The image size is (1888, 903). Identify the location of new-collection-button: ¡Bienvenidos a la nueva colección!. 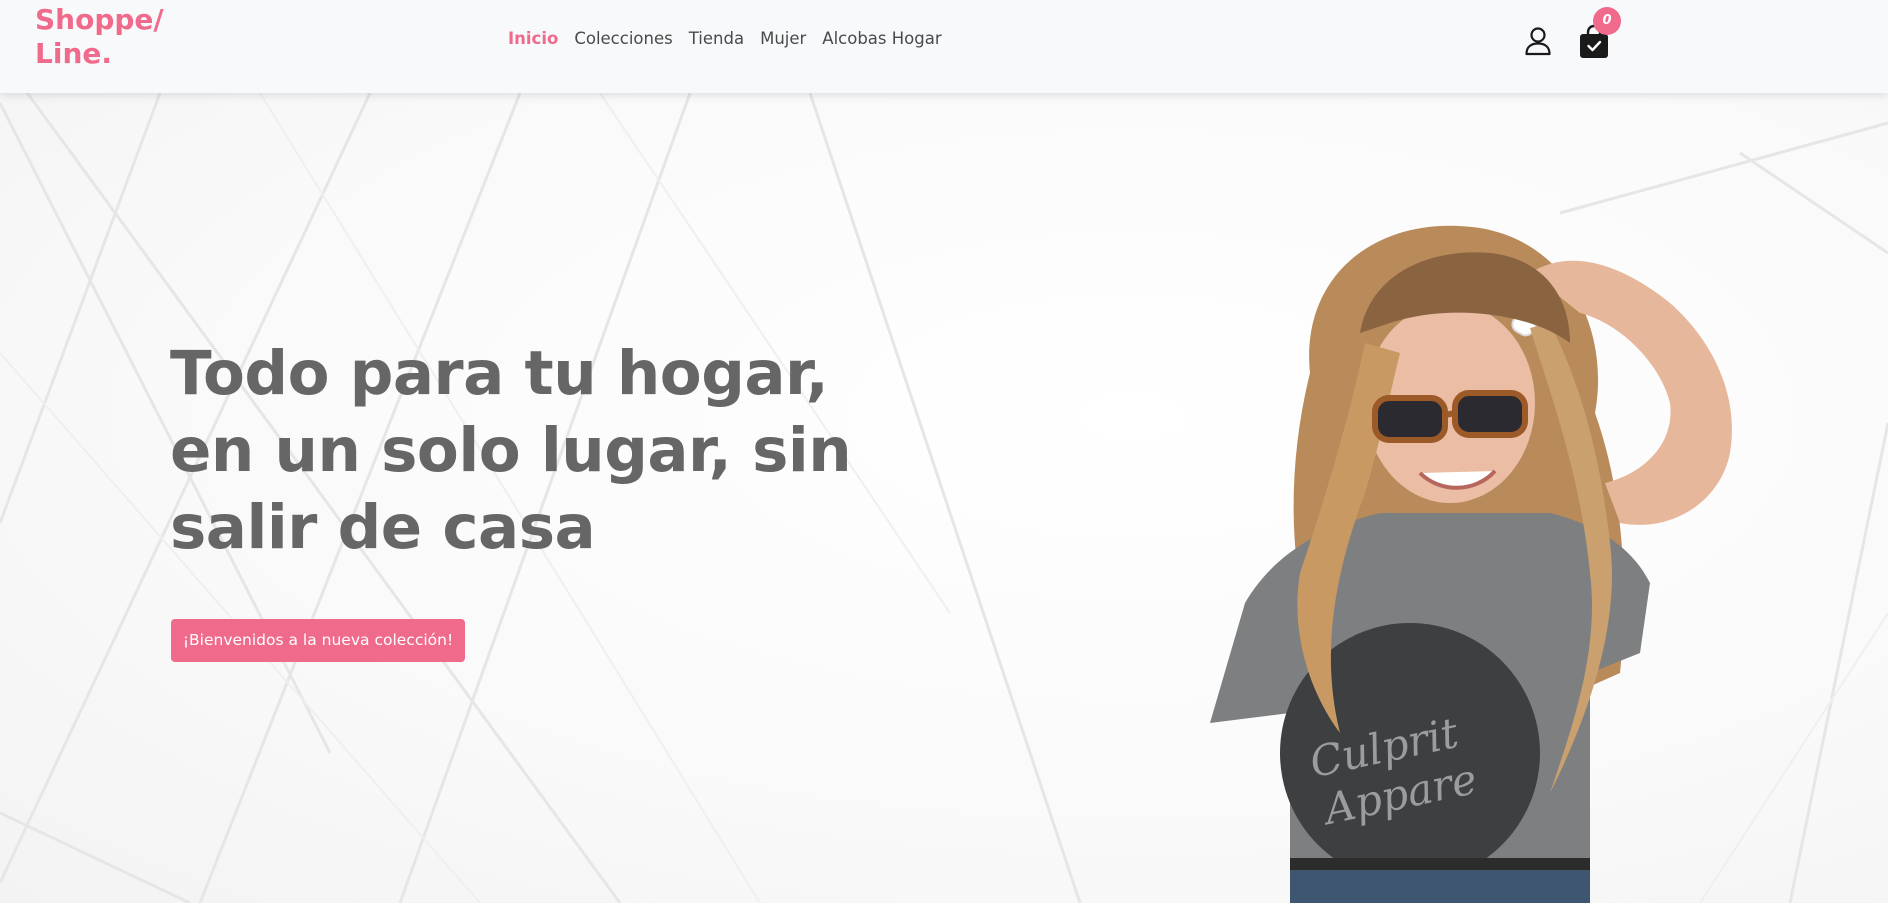
(318, 640).